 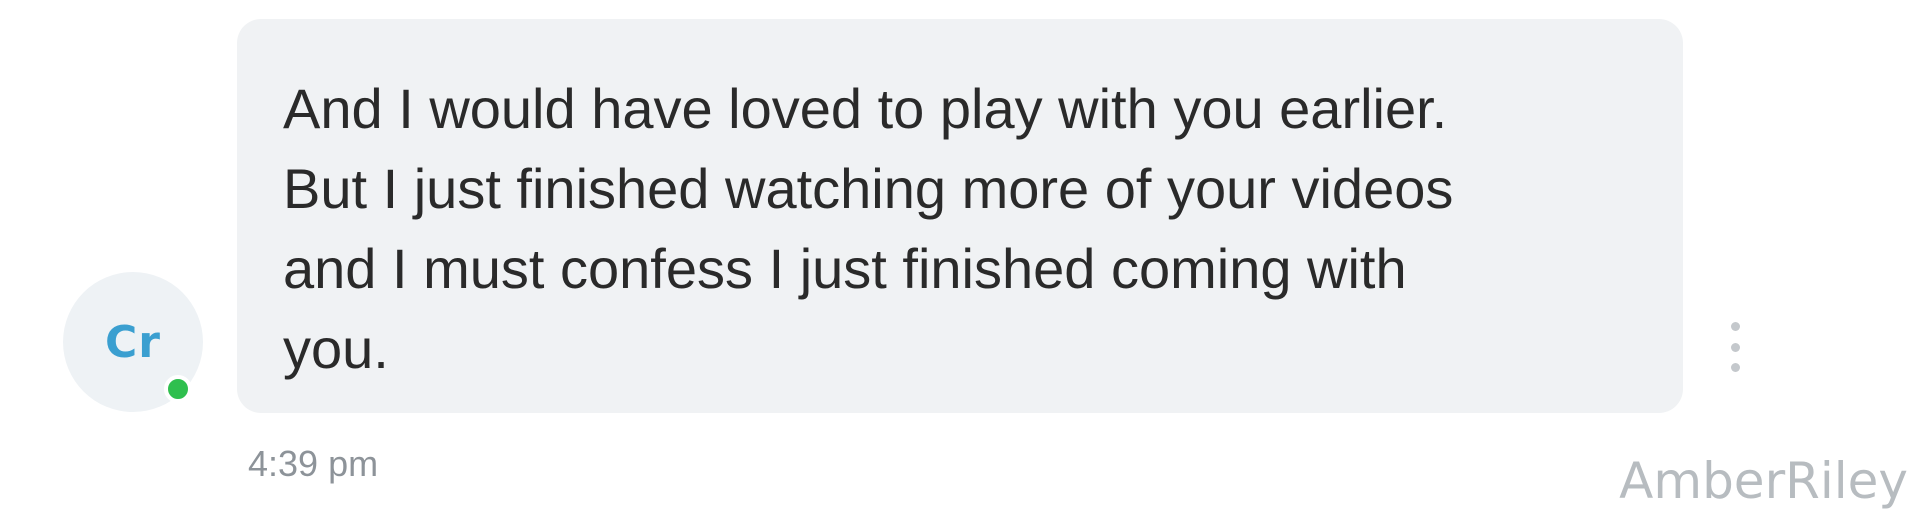 I want to click on message-timestamp: 4:39 pm, so click(x=313, y=463).